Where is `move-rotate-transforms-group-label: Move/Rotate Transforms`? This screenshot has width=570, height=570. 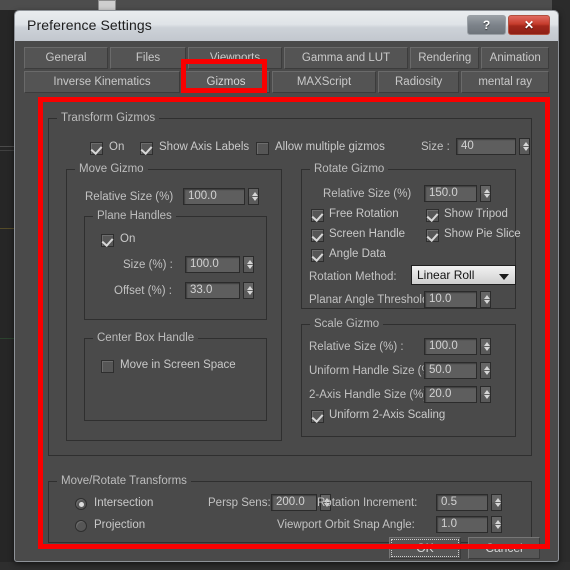
move-rotate-transforms-group-label: Move/Rotate Transforms is located at coordinates (124, 481).